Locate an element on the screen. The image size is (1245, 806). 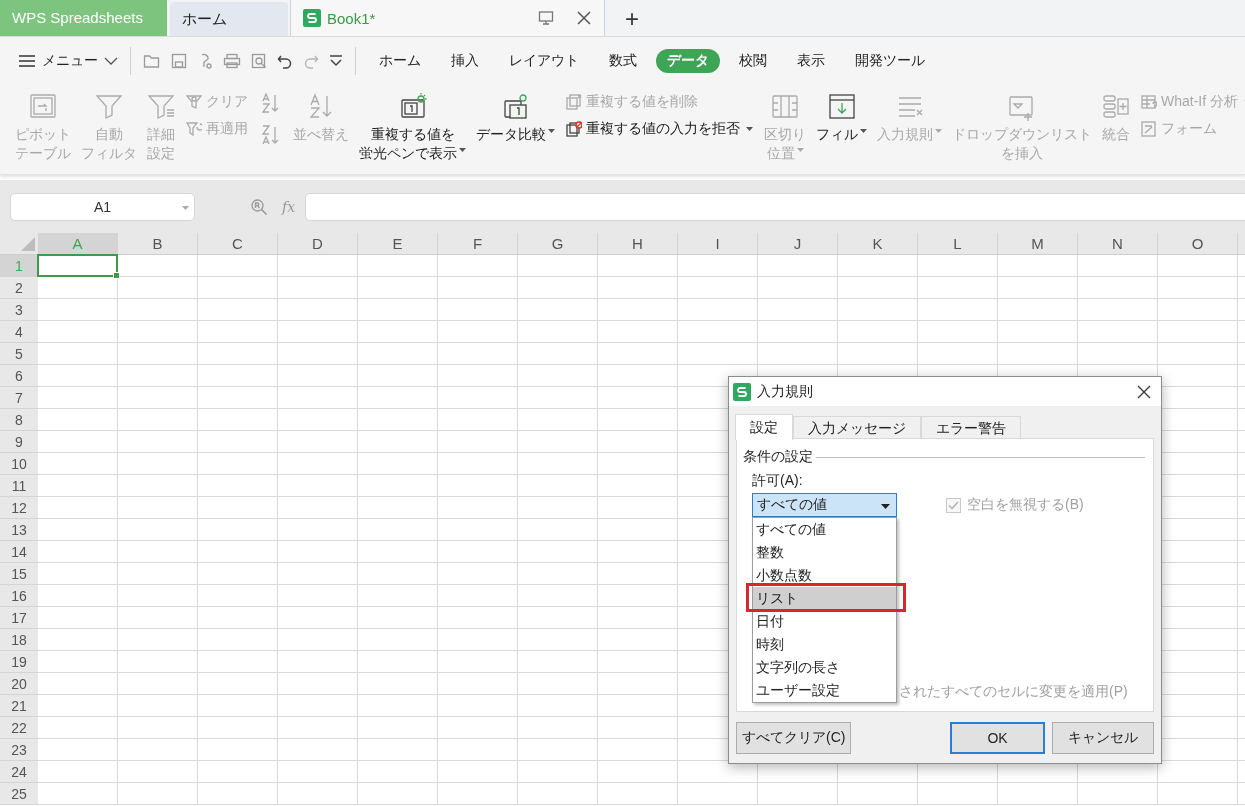
row-header: 17 is located at coordinates (19, 618).